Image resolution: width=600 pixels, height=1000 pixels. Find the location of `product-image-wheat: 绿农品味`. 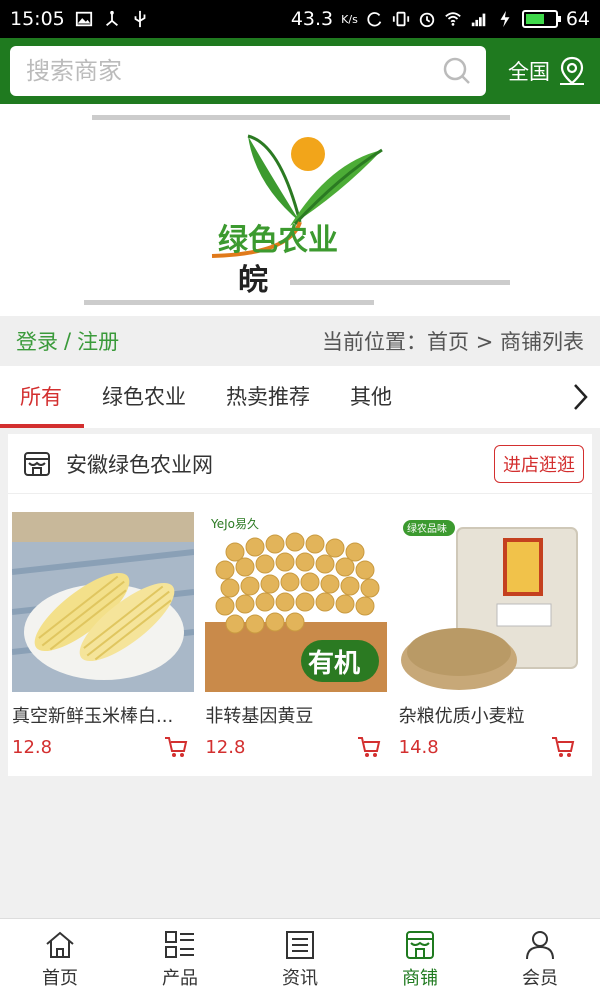

product-image-wheat: 绿农品味 is located at coordinates (489, 602).